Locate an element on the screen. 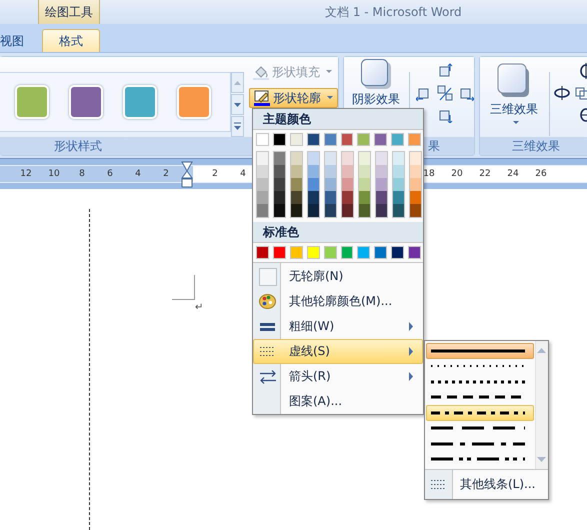 This screenshot has width=587, height=530. paint-bucket-icon is located at coordinates (261, 72).